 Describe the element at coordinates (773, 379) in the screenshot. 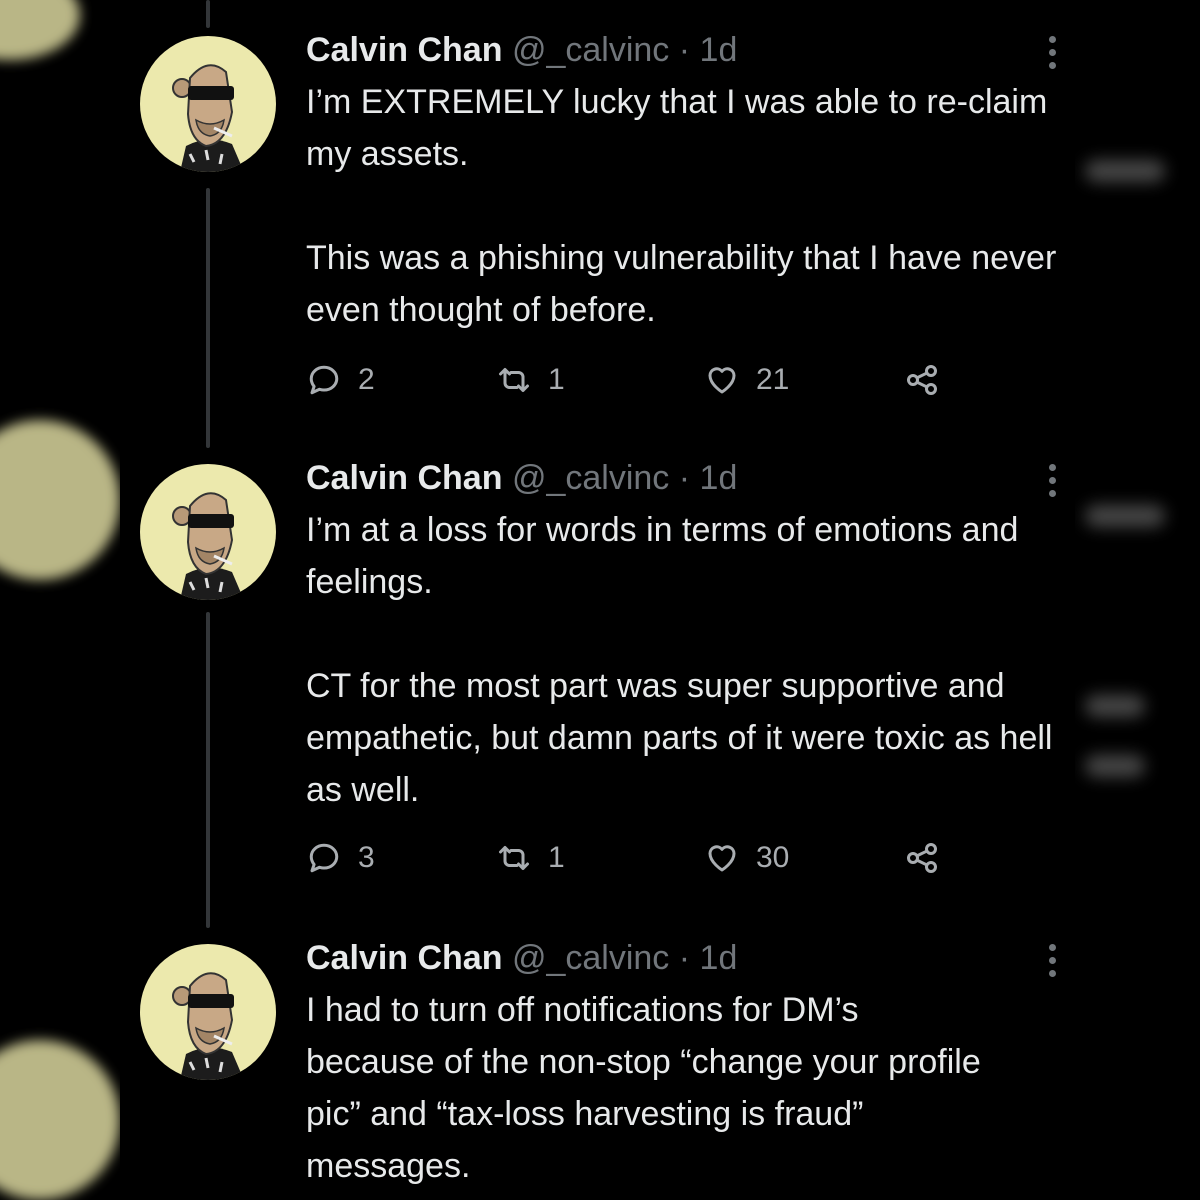

I see `like-count: 21` at that location.